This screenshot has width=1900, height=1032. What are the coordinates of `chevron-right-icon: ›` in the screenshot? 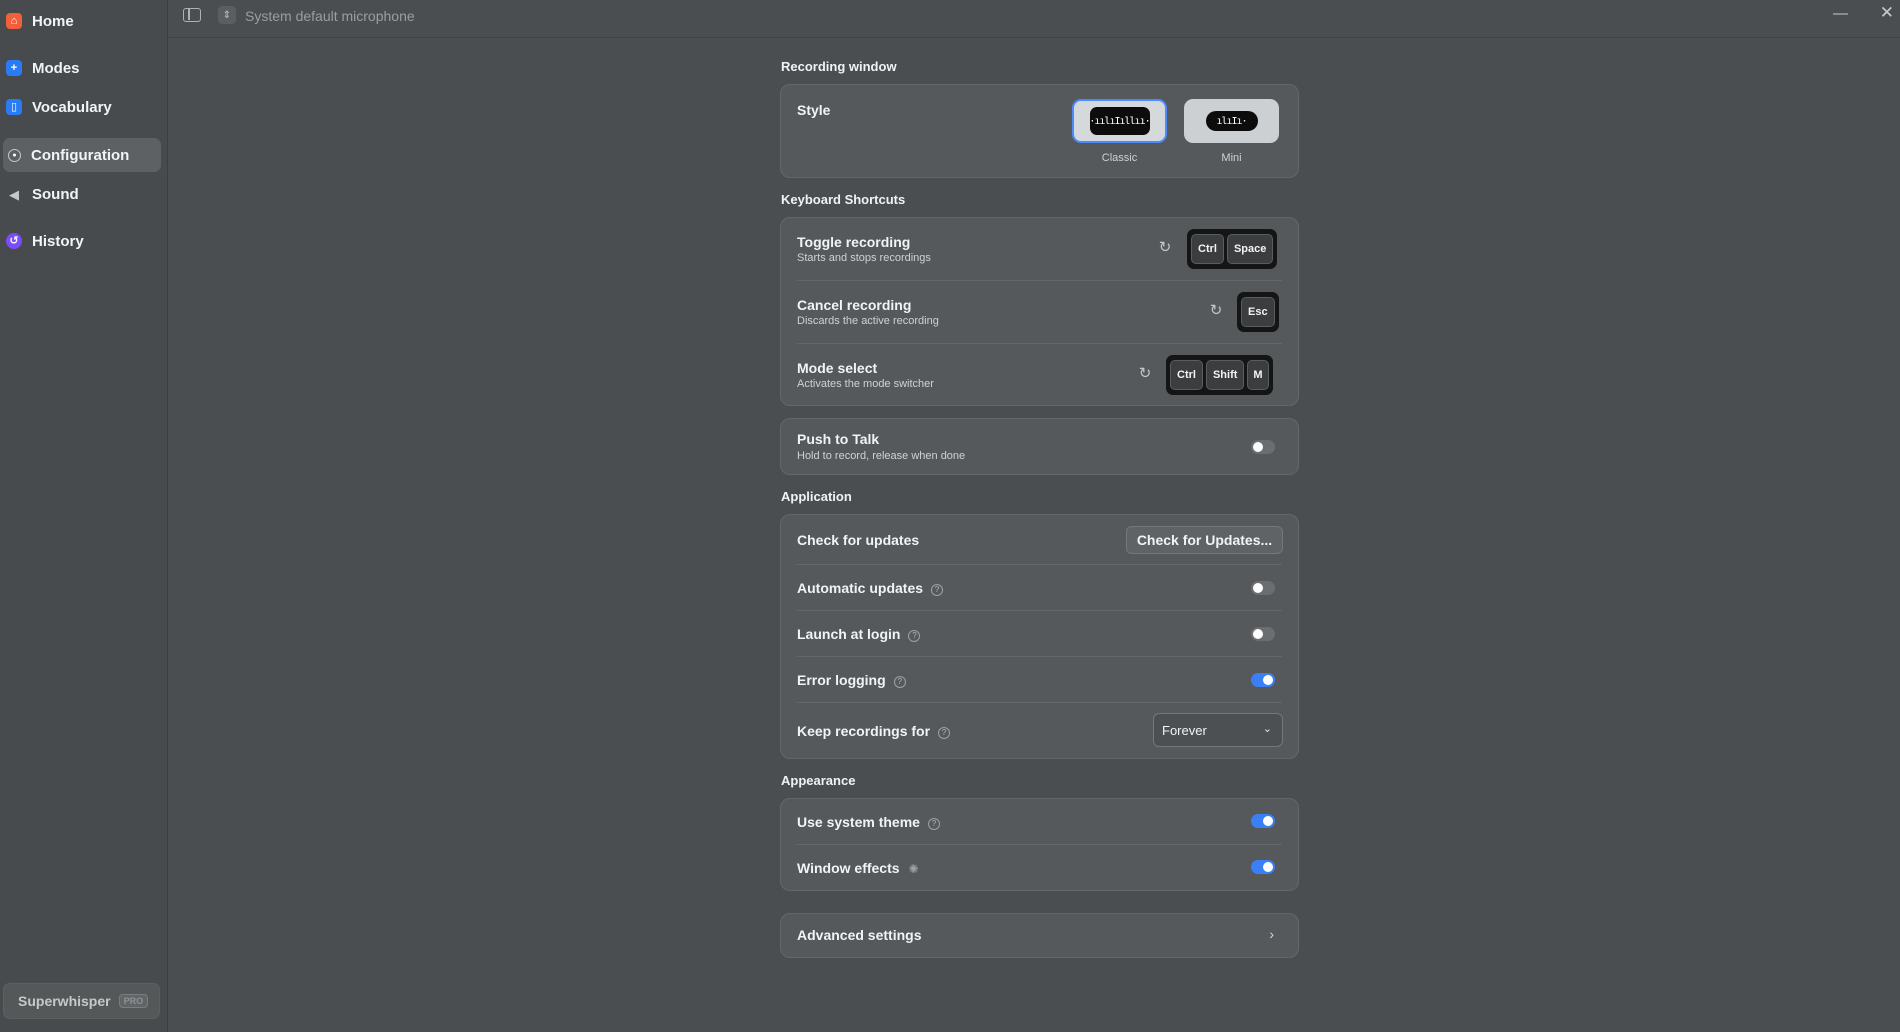 It's located at (1271, 934).